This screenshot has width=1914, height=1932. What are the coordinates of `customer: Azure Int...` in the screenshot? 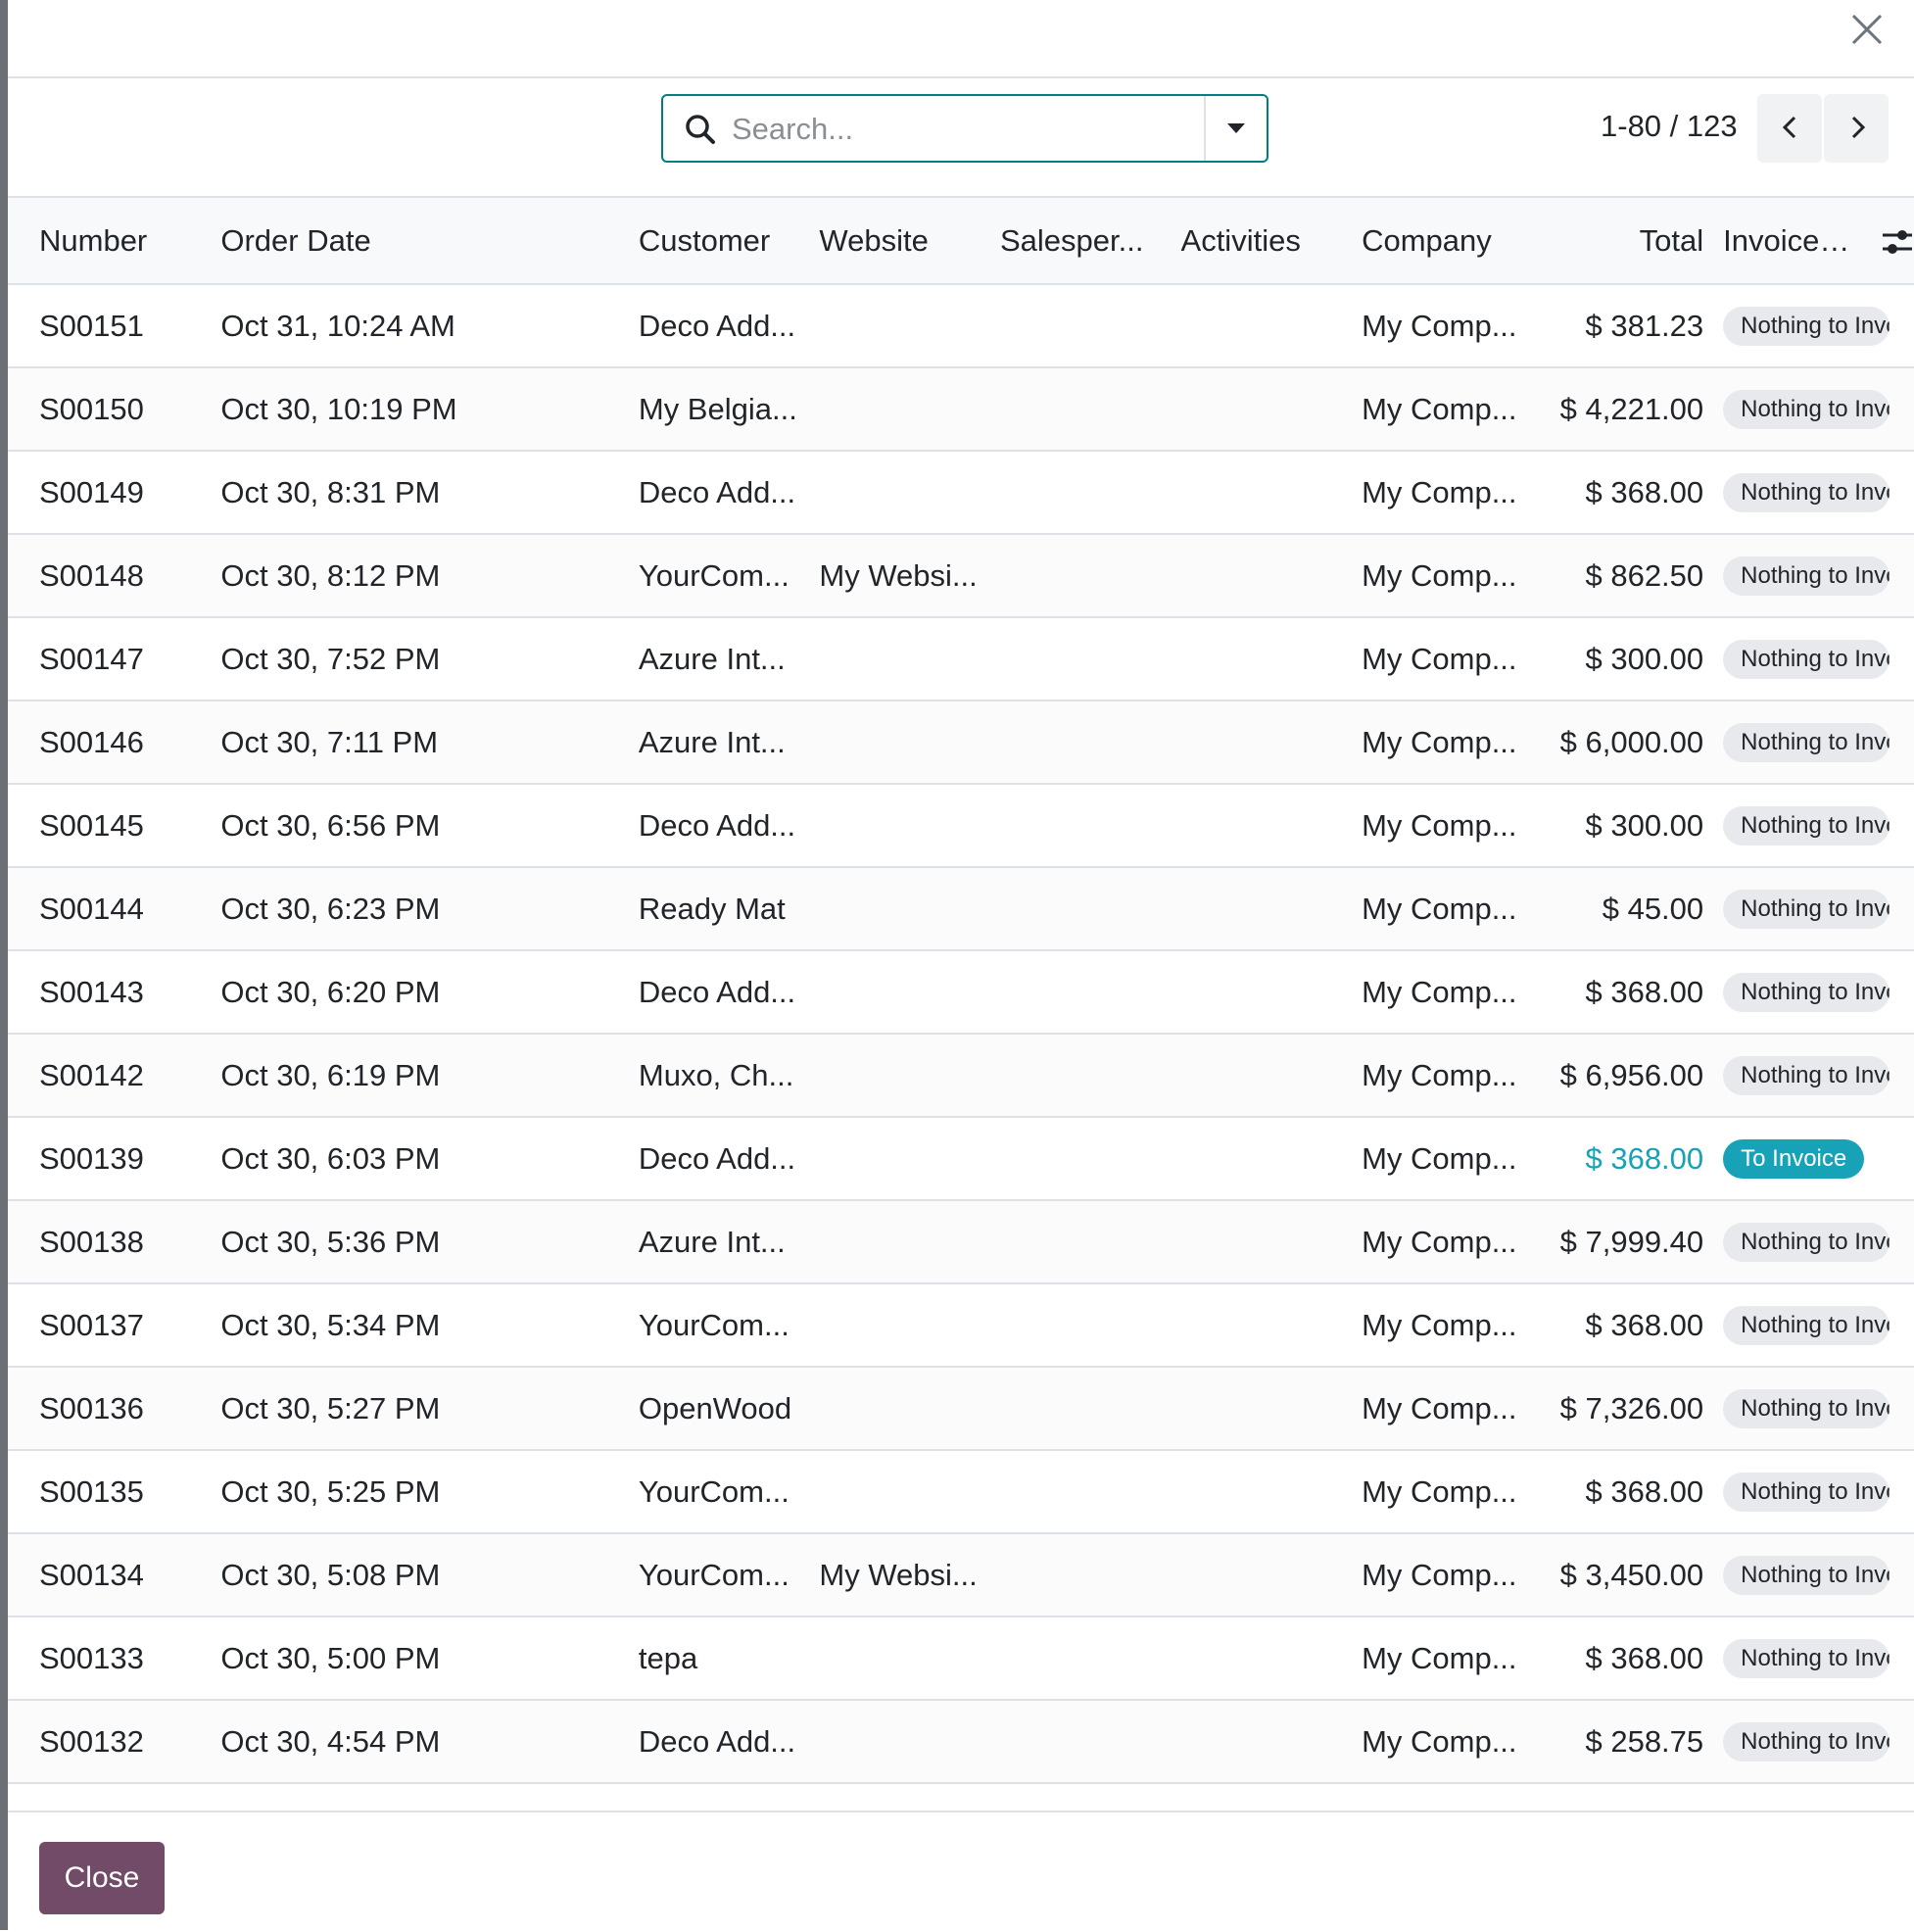 It's located at (729, 658).